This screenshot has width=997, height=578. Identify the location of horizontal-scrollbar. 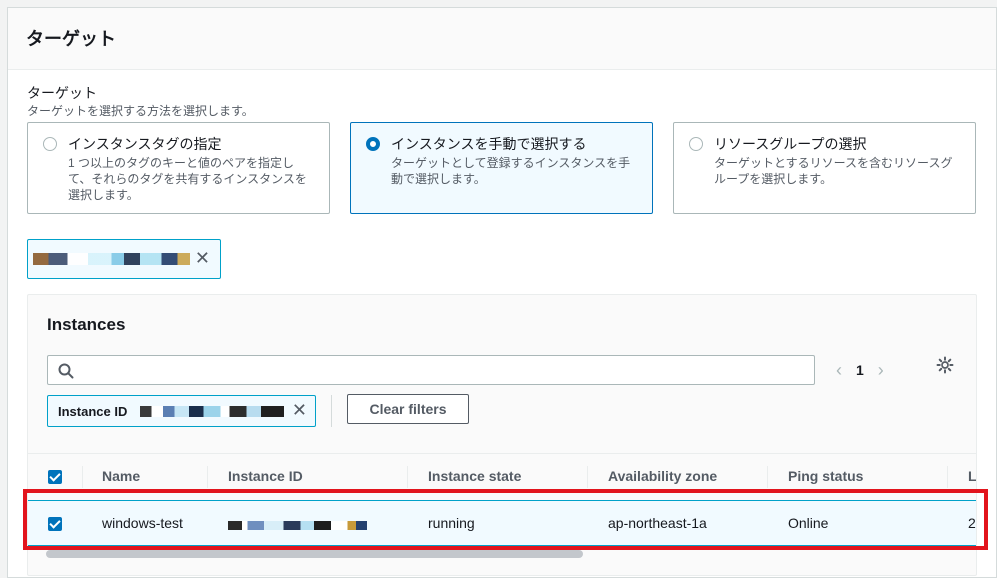
(502, 553).